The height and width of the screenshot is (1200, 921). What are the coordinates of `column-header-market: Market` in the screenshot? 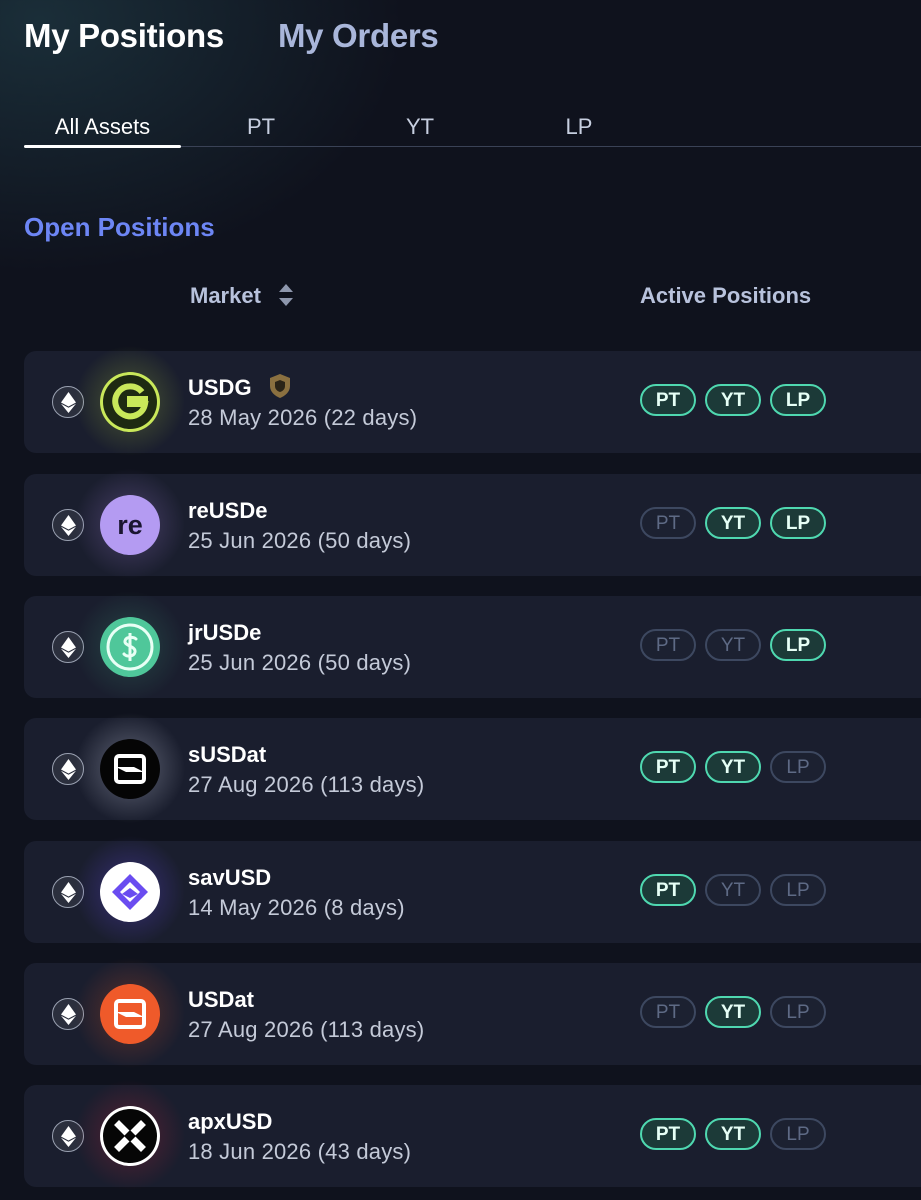 It's located at (242, 296).